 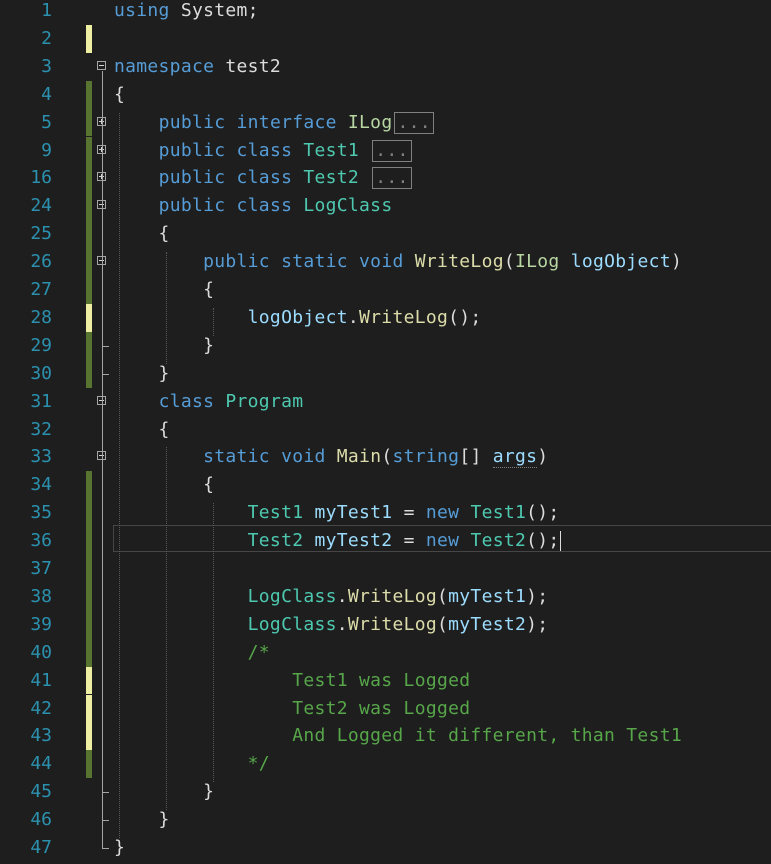 What do you see at coordinates (385, 848) in the screenshot?
I see `code-line: 47}` at bounding box center [385, 848].